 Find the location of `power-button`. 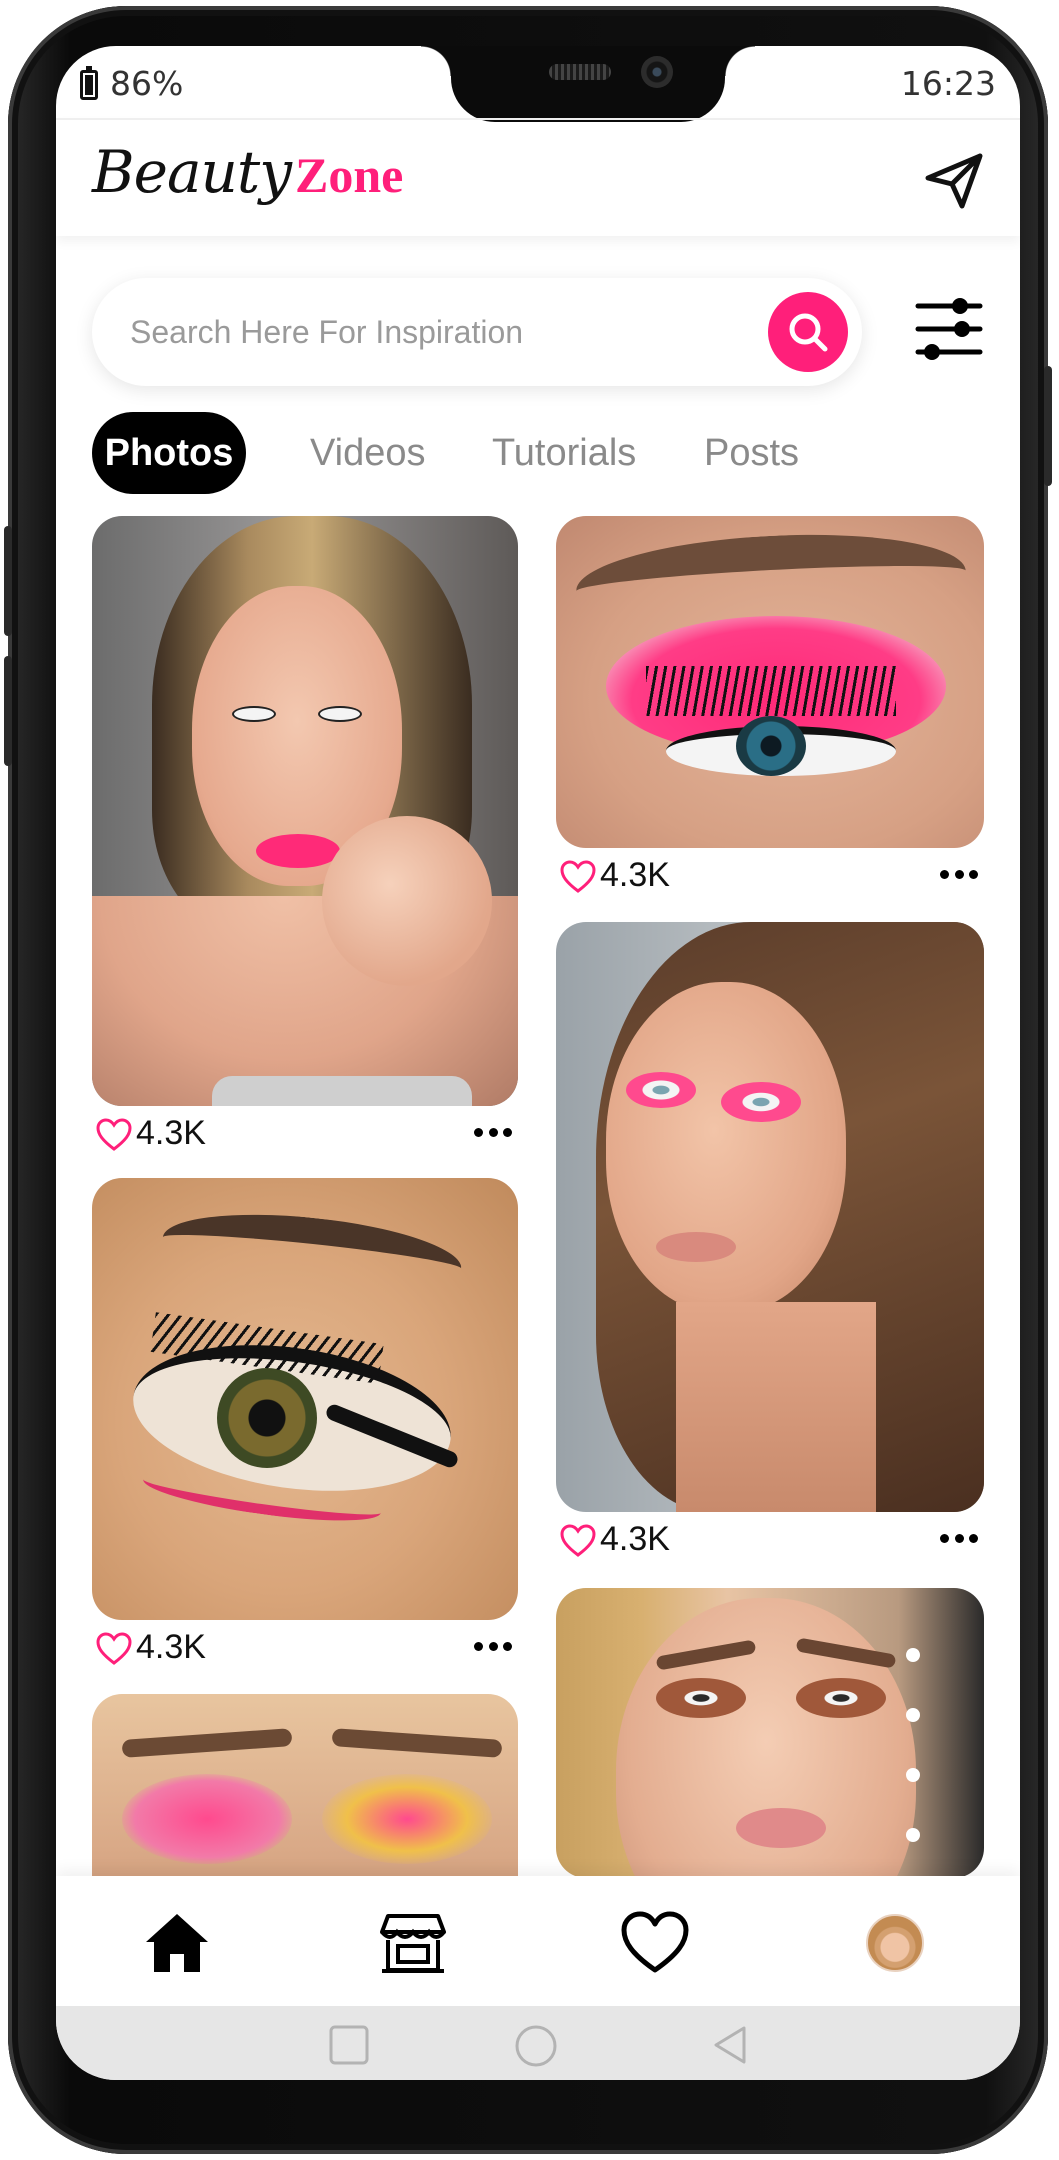

power-button is located at coordinates (1048, 426).